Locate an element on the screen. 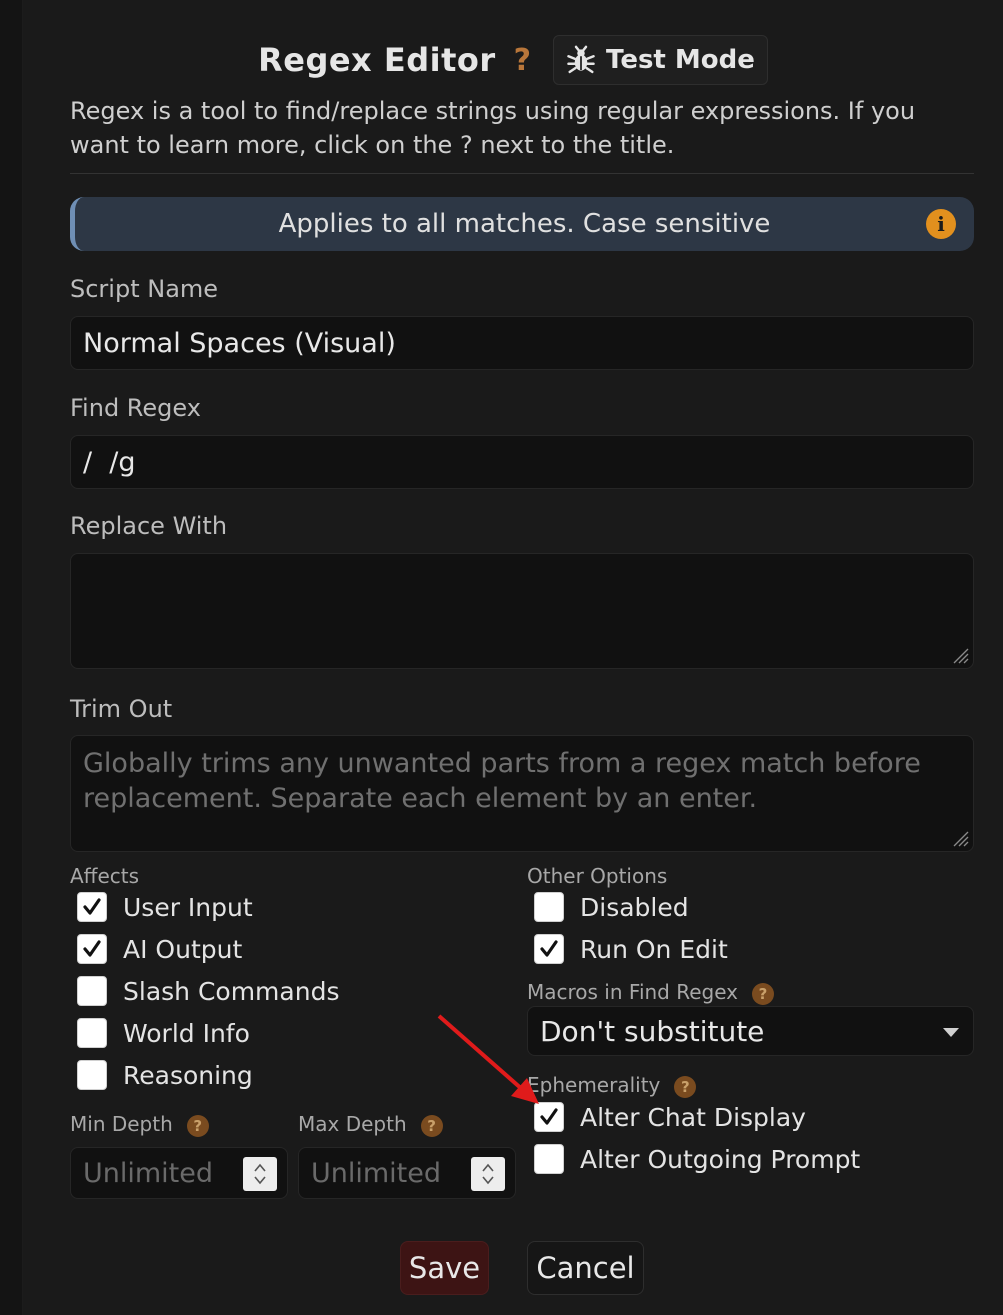 The height and width of the screenshot is (1315, 1003). min-depth-placeholder: Unlimited is located at coordinates (148, 1173).